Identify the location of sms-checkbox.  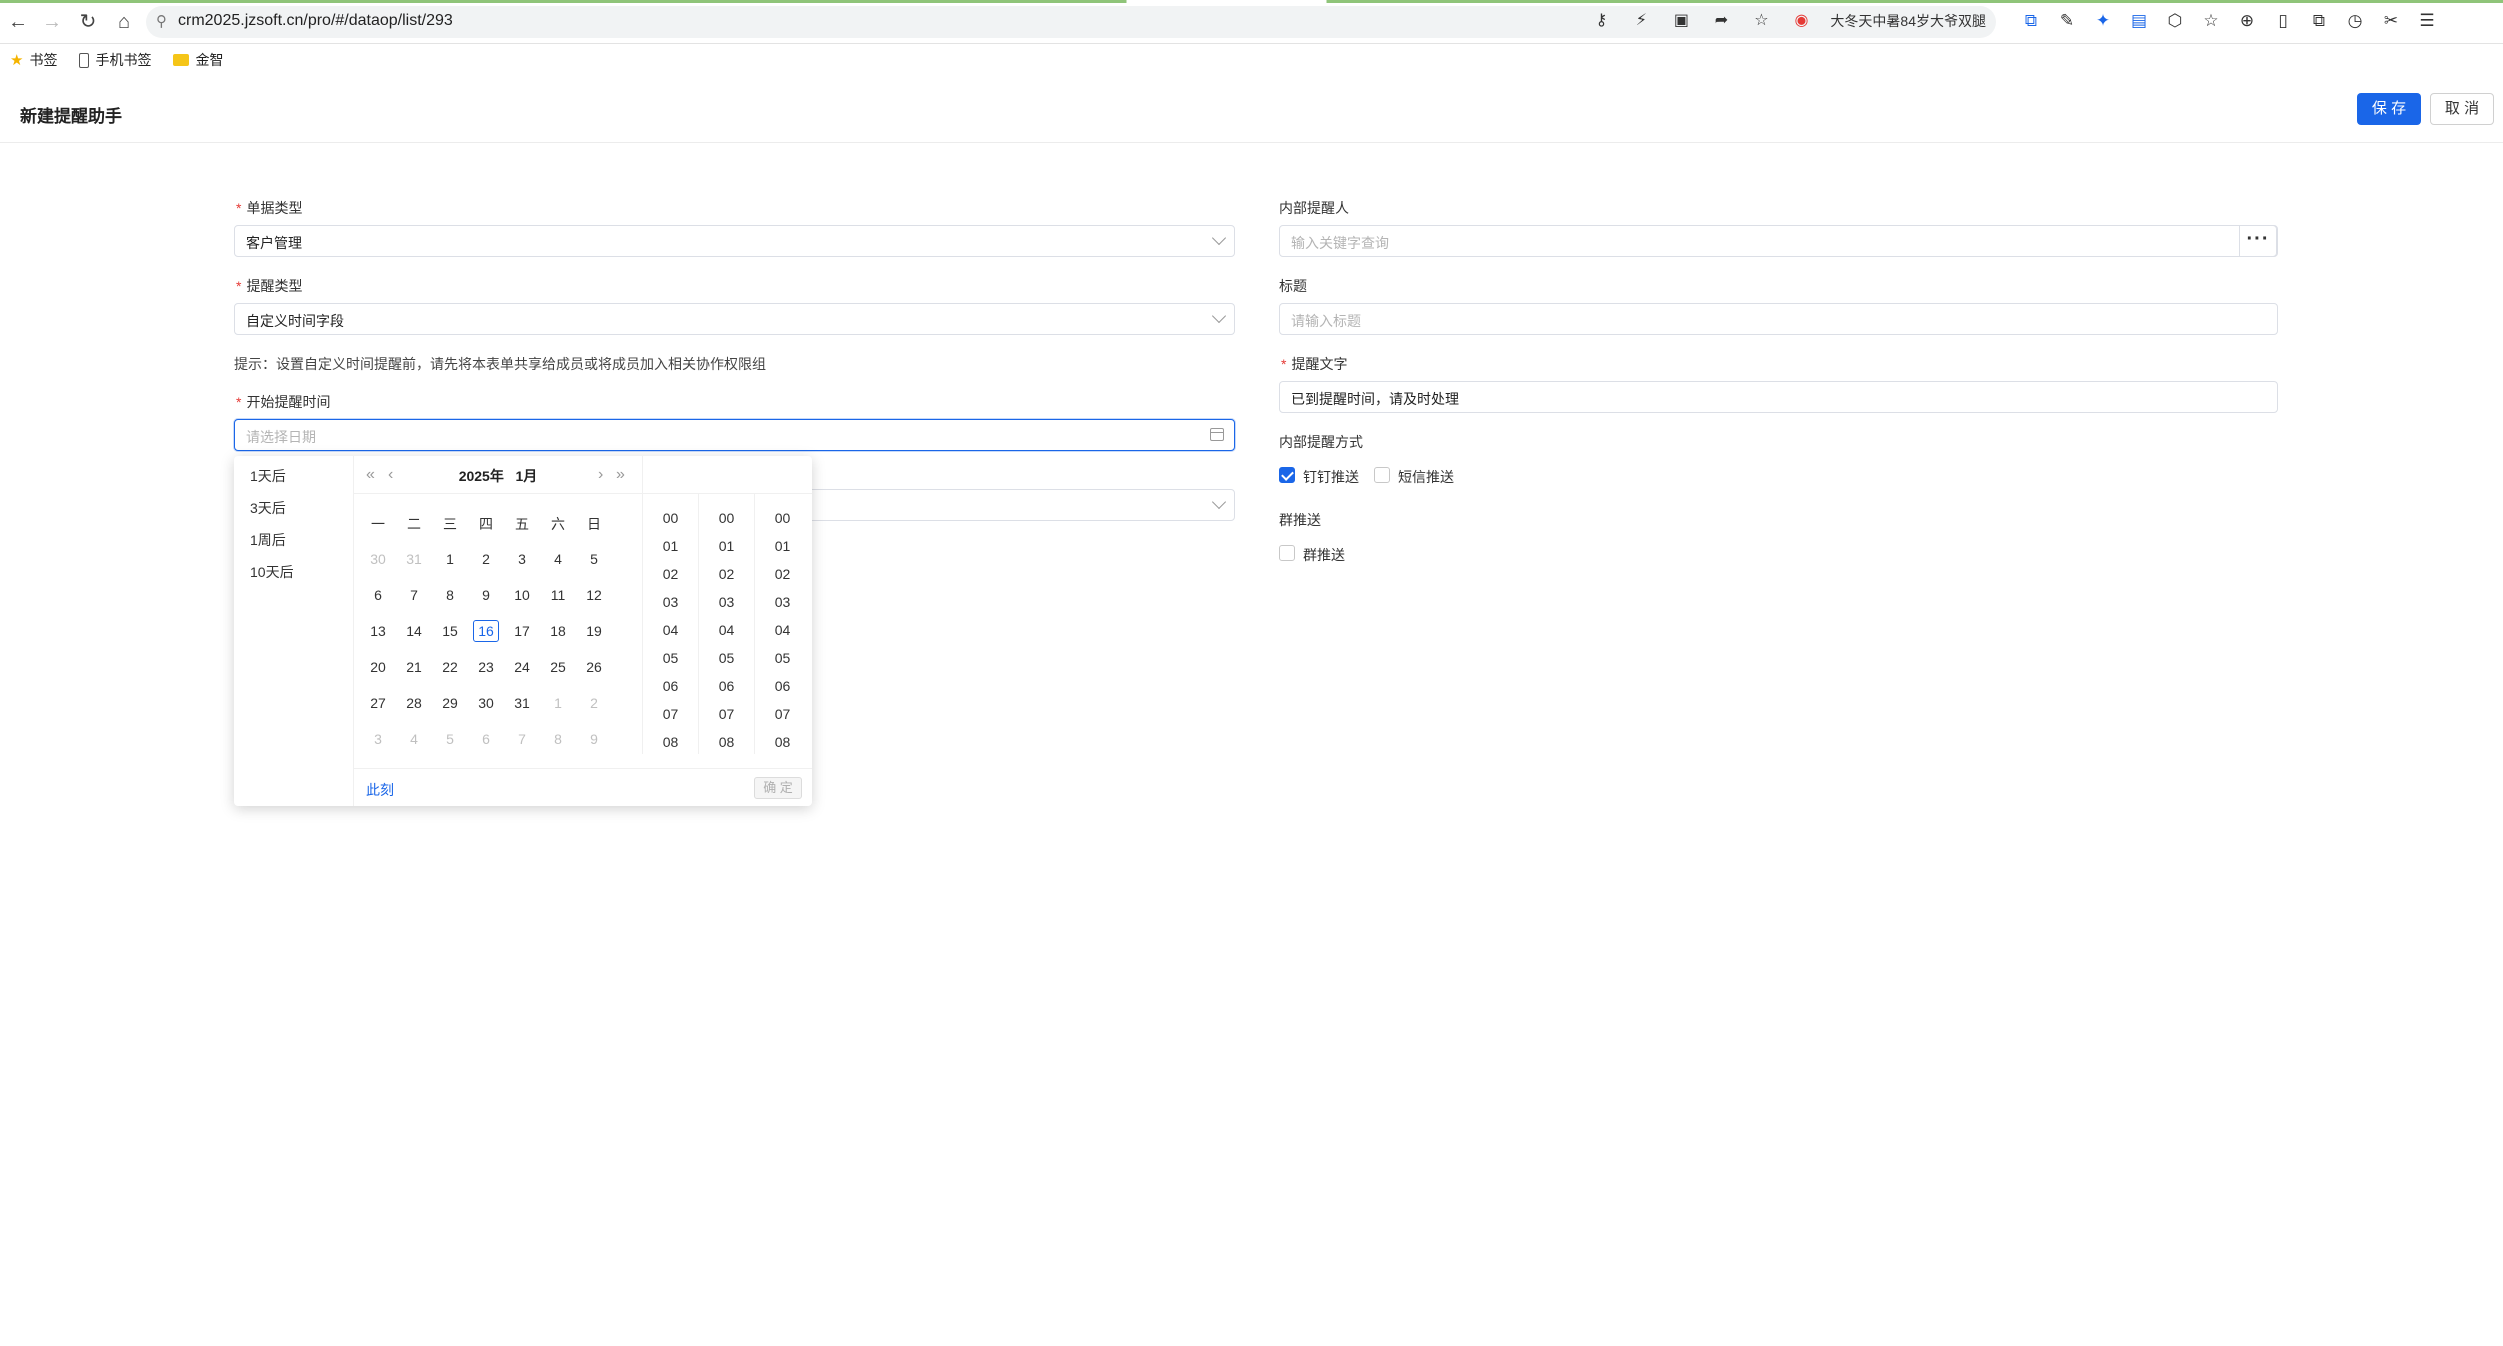
(1382, 475).